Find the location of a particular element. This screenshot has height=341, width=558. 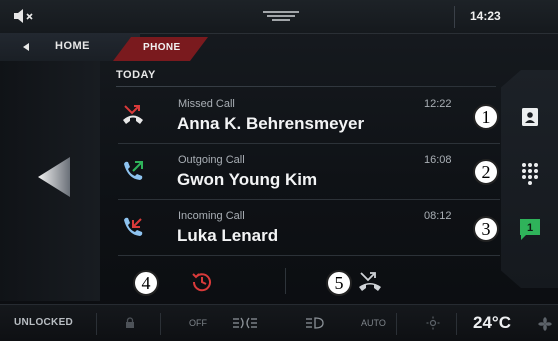

section-title: TODAY is located at coordinates (136, 75).